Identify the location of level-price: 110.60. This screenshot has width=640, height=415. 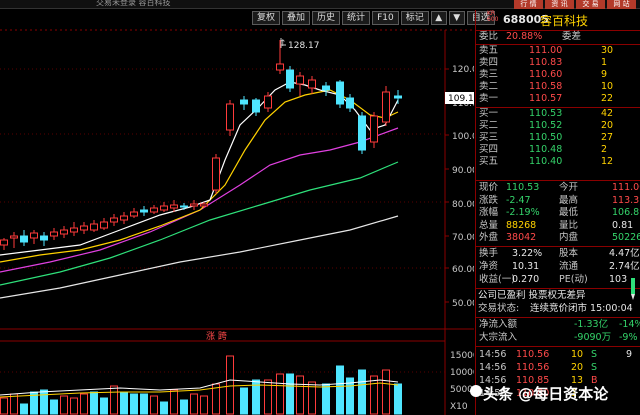
(546, 74).